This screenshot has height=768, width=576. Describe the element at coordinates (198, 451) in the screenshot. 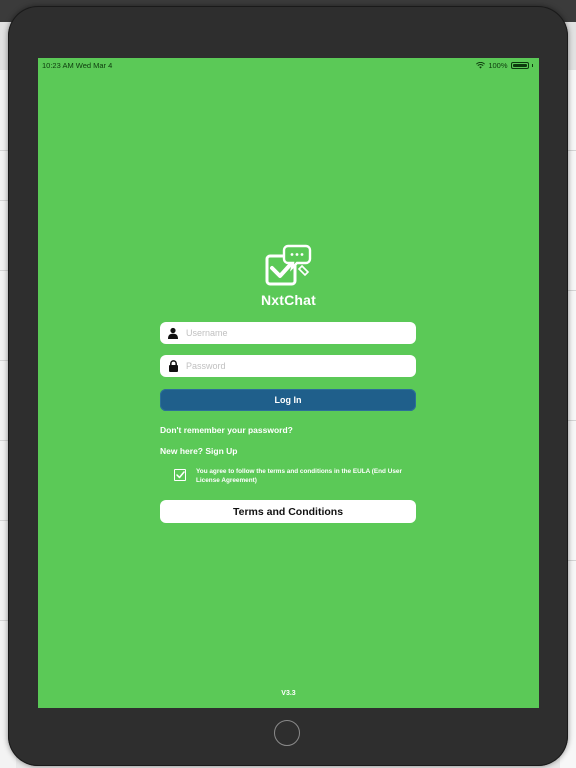

I see `signup-link: New here? Sign Up` at that location.